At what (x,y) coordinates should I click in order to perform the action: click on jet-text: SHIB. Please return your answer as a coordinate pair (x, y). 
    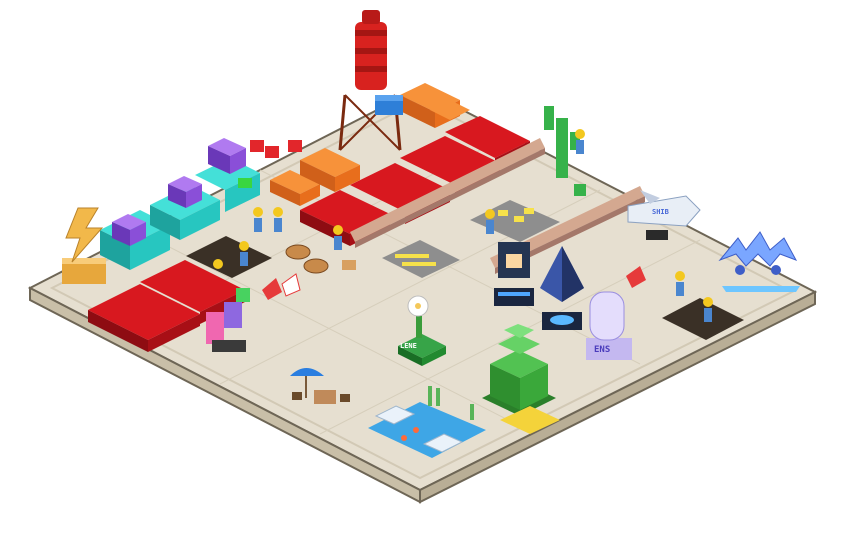
    Looking at the image, I should click on (660, 212).